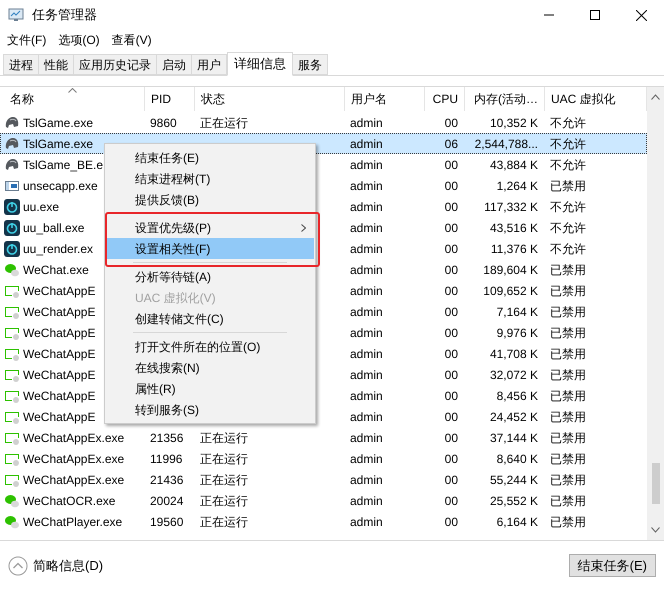 This screenshot has height=591, width=664. I want to click on table-cell-text: 11996, so click(166, 459).